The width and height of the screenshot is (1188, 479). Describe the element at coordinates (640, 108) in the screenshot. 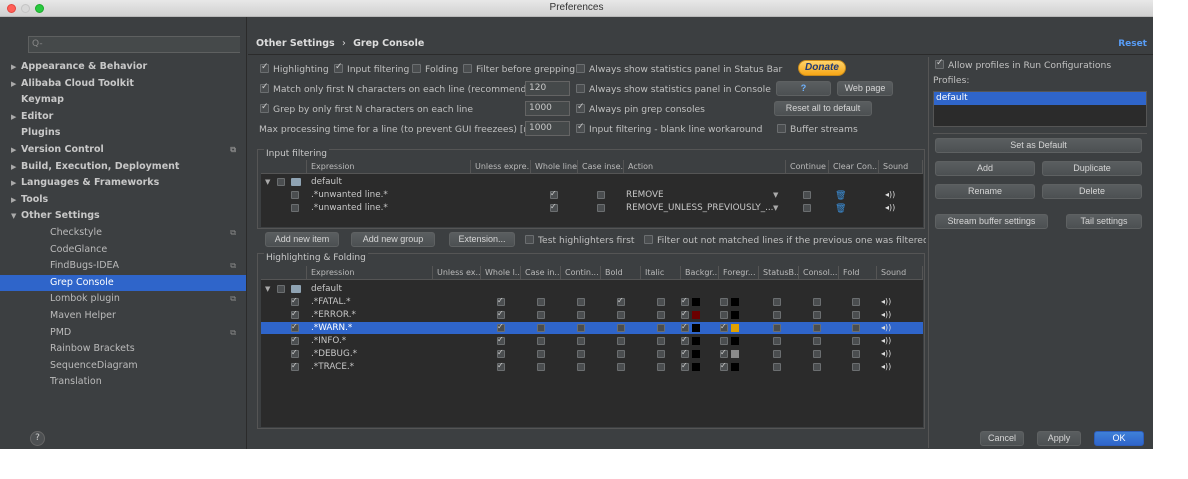

I see `always-pin-option: Always pin grep consoles` at that location.